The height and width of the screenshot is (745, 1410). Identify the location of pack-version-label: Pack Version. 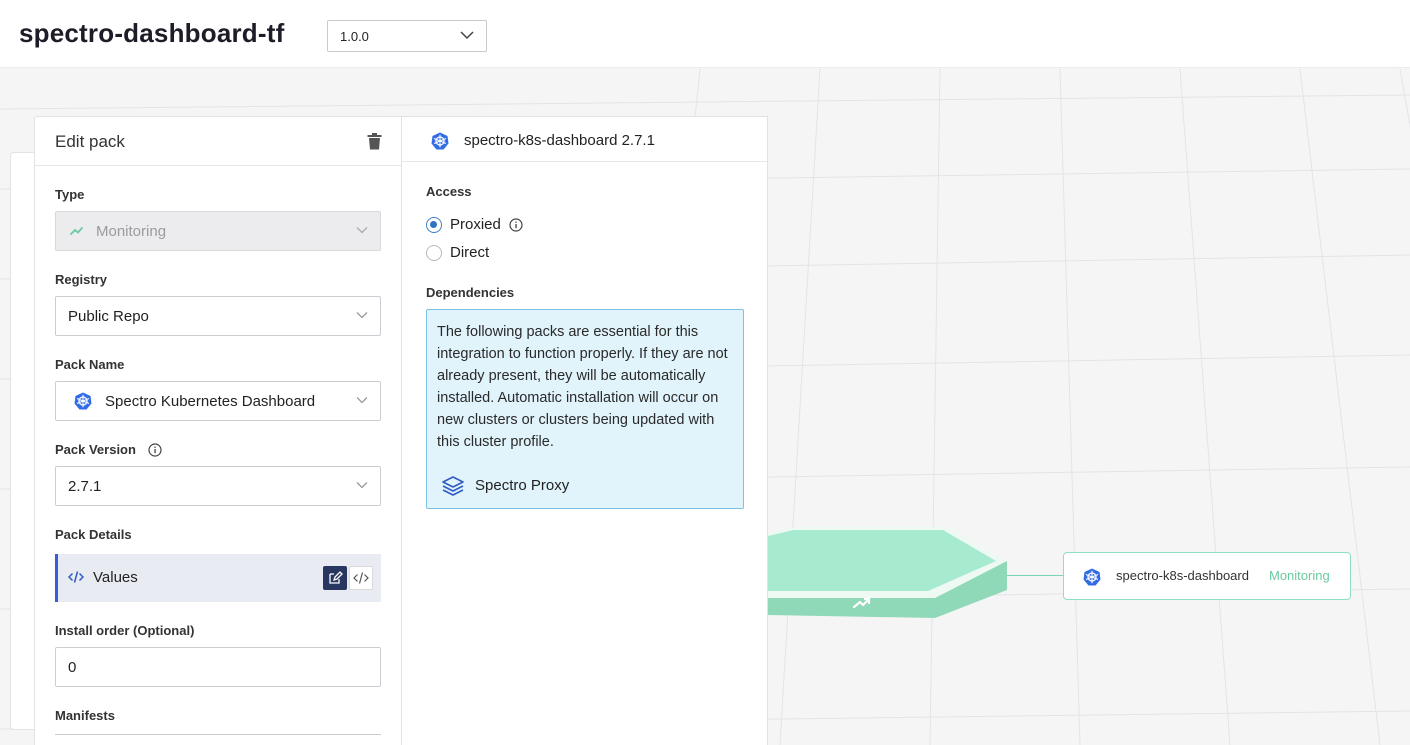
(95, 449).